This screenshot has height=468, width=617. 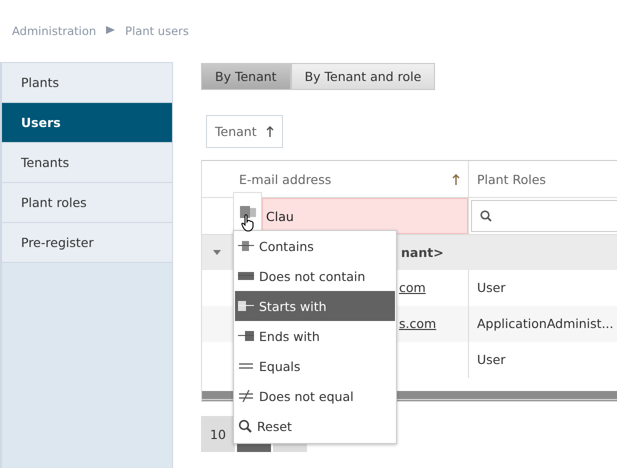 I want to click on filter-type-button, so click(x=247, y=211).